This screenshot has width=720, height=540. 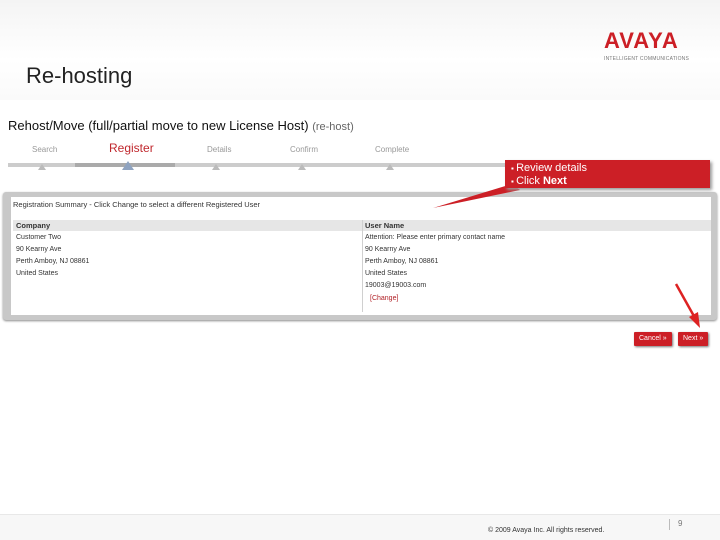 What do you see at coordinates (360, 527) in the screenshot?
I see `slide-footer` at bounding box center [360, 527].